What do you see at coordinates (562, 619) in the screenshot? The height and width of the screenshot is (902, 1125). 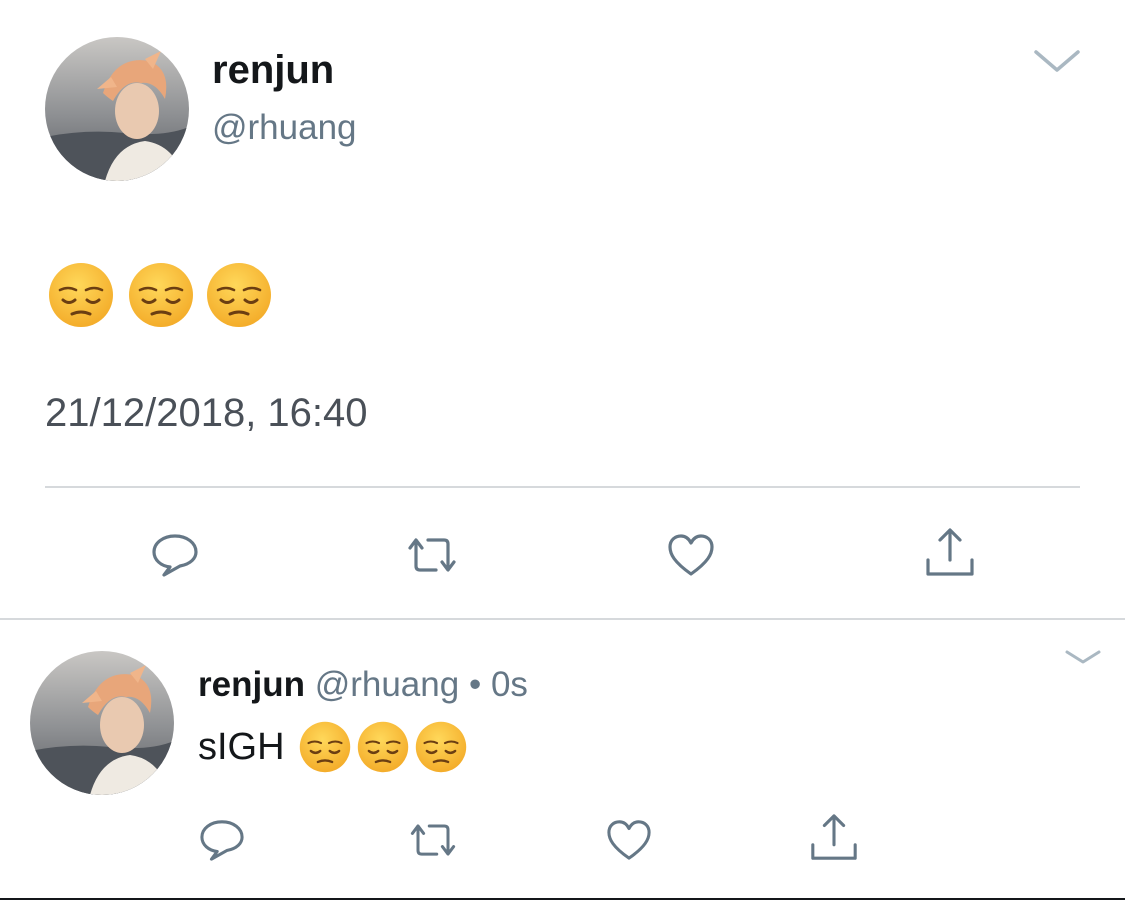 I see `section-divider` at bounding box center [562, 619].